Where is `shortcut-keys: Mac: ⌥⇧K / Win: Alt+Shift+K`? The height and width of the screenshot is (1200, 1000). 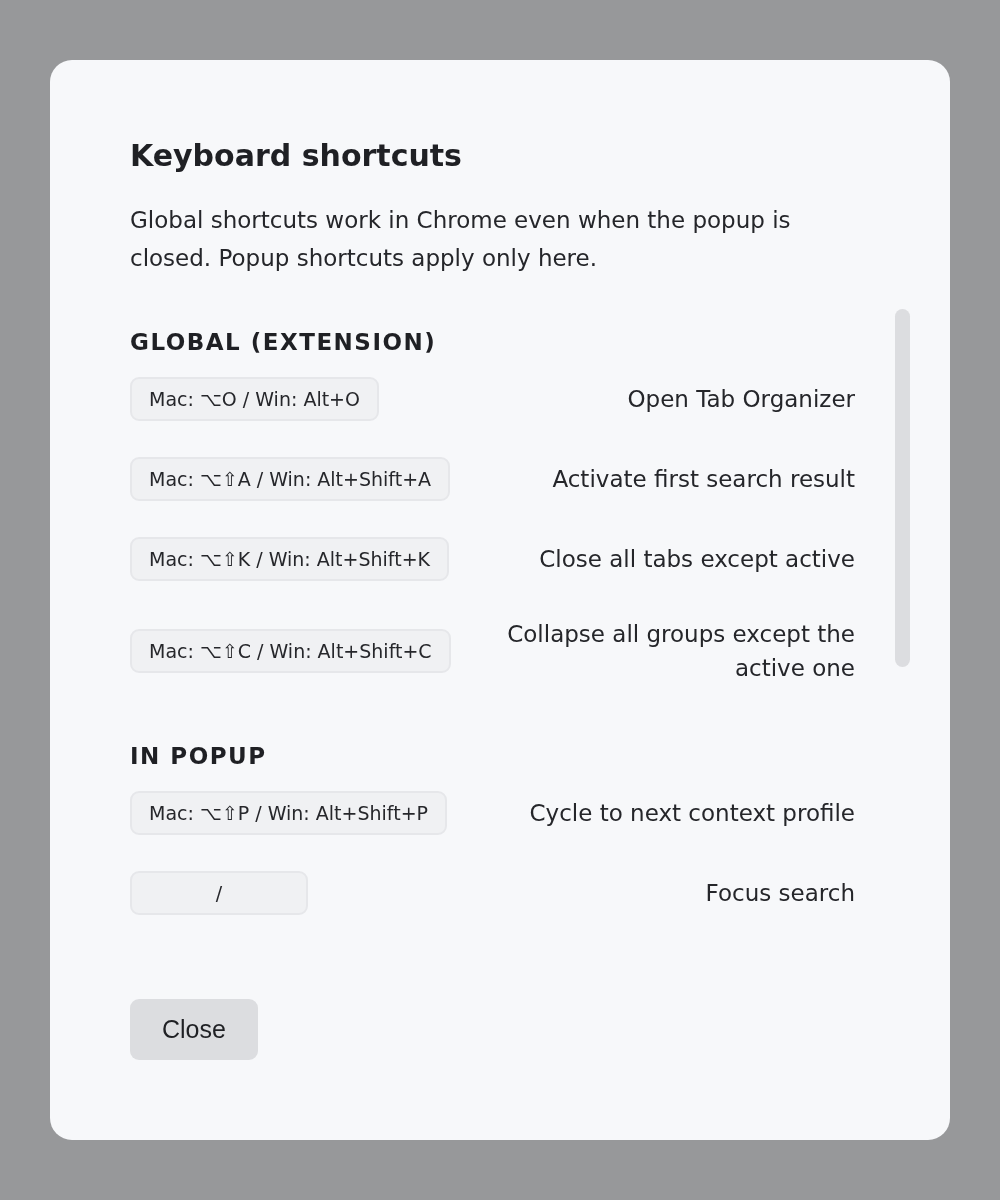 shortcut-keys: Mac: ⌥⇧K / Win: Alt+Shift+K is located at coordinates (290, 559).